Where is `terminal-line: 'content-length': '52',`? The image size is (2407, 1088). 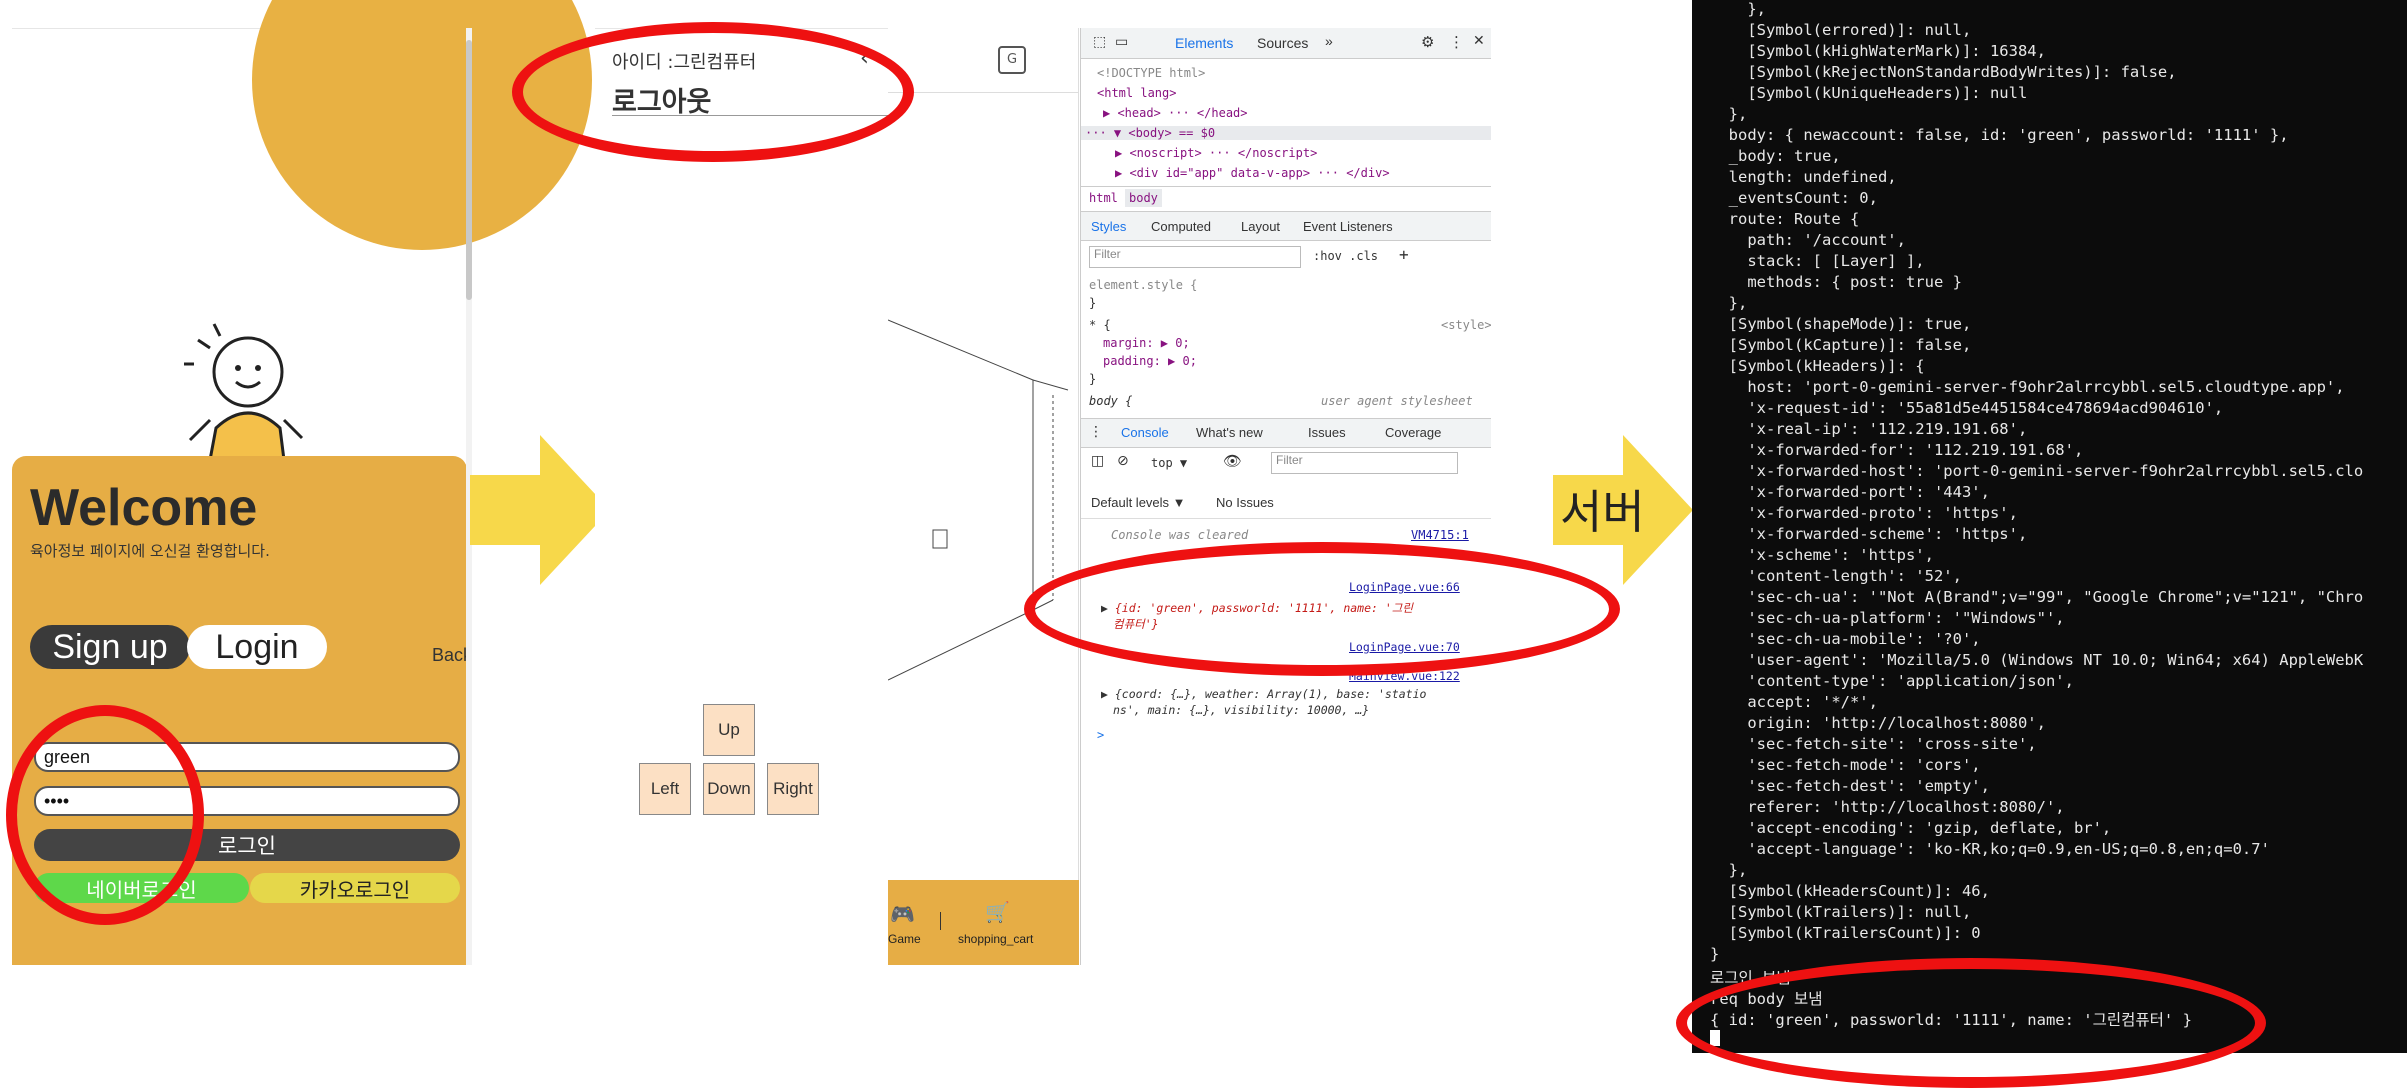
terminal-line: 'content-length': '52', is located at coordinates (1836, 576).